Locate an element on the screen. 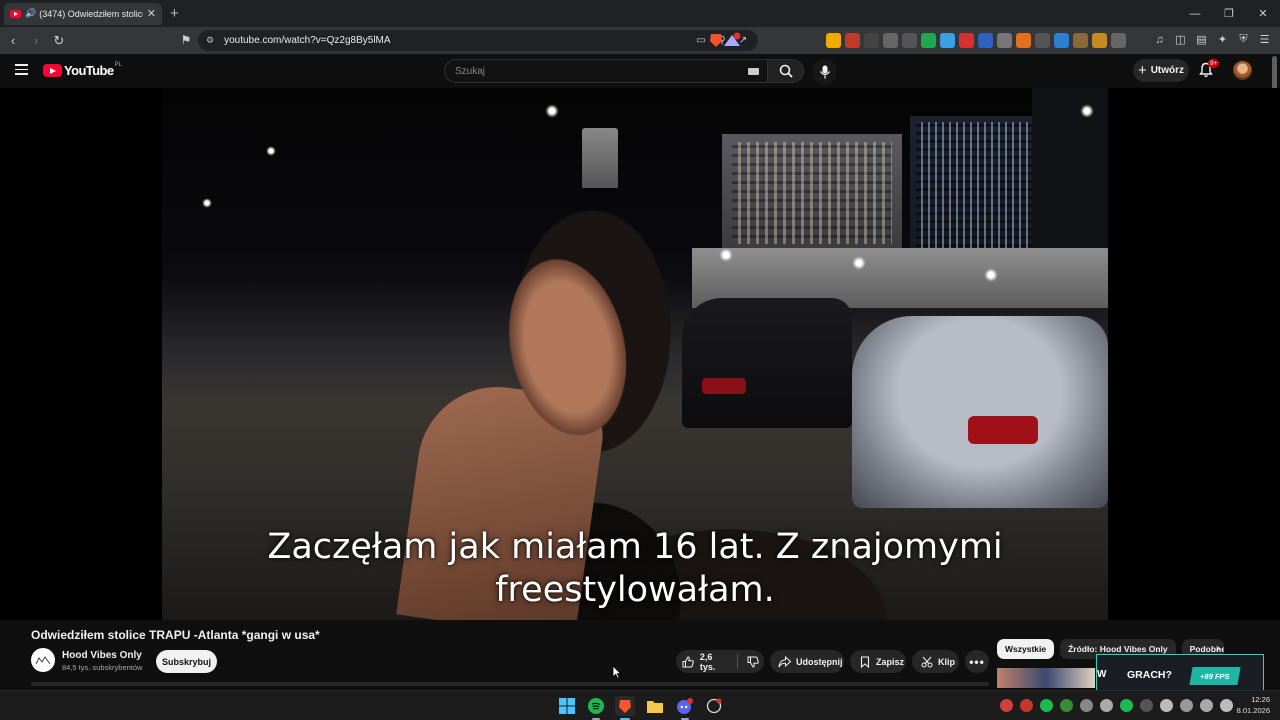 Image resolution: width=1280 pixels, height=720 pixels. video-scene-car is located at coordinates (980, 412).